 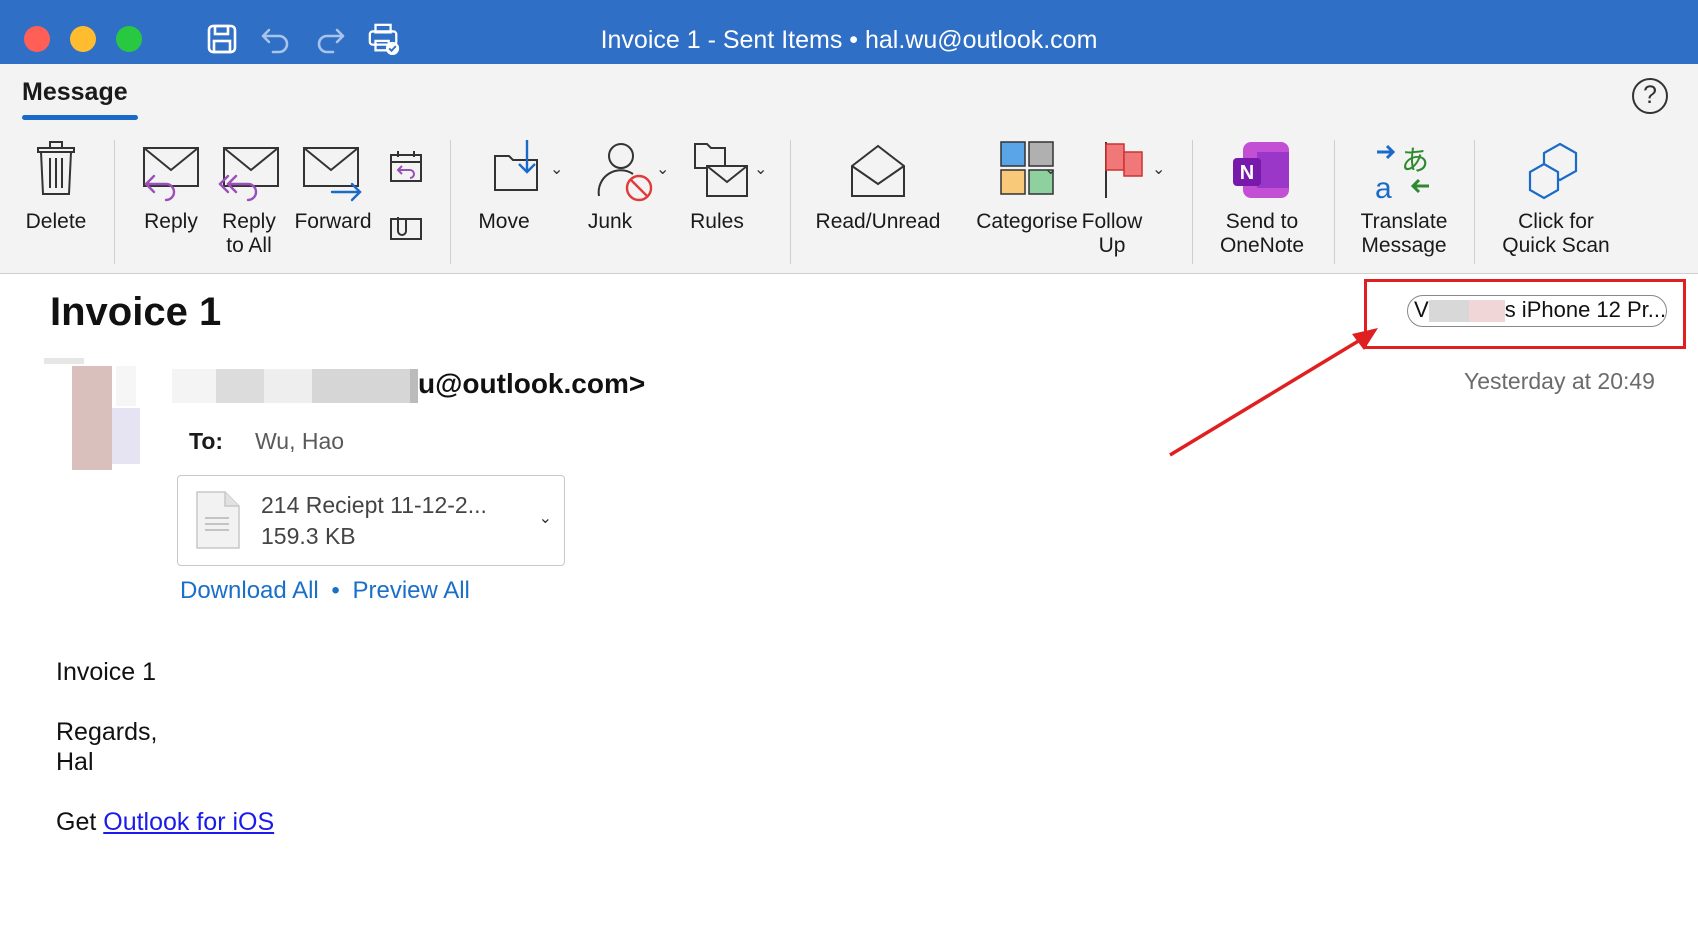 I want to click on delete-label: Delete, so click(x=56, y=221).